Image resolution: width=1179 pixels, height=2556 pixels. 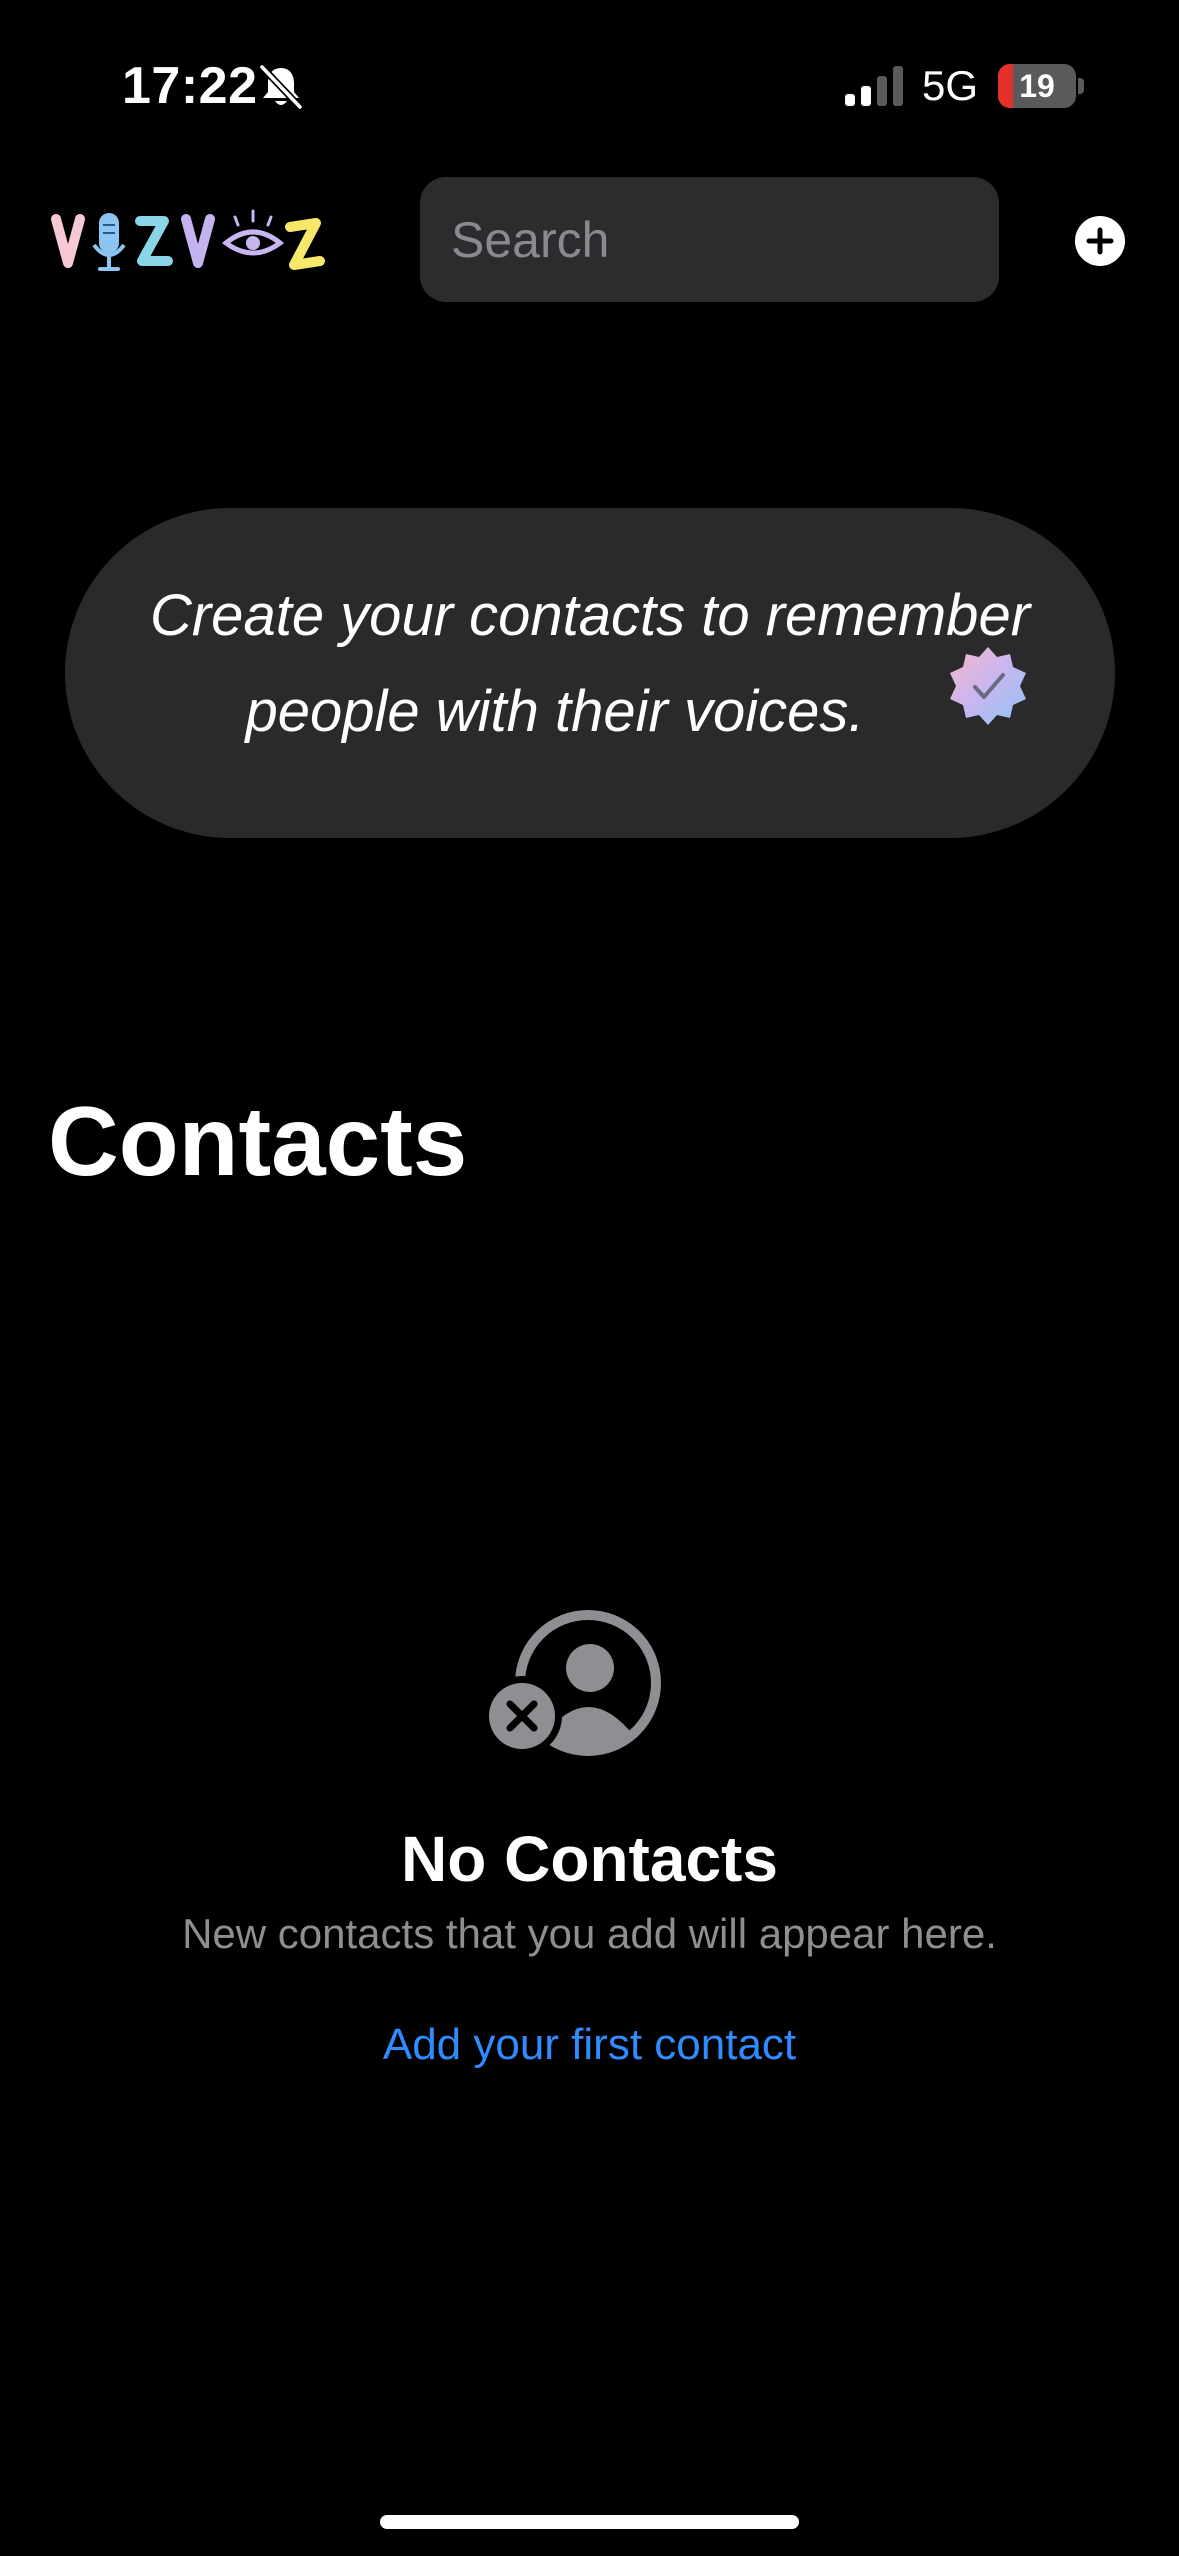 I want to click on app-logo, so click(x=188, y=240).